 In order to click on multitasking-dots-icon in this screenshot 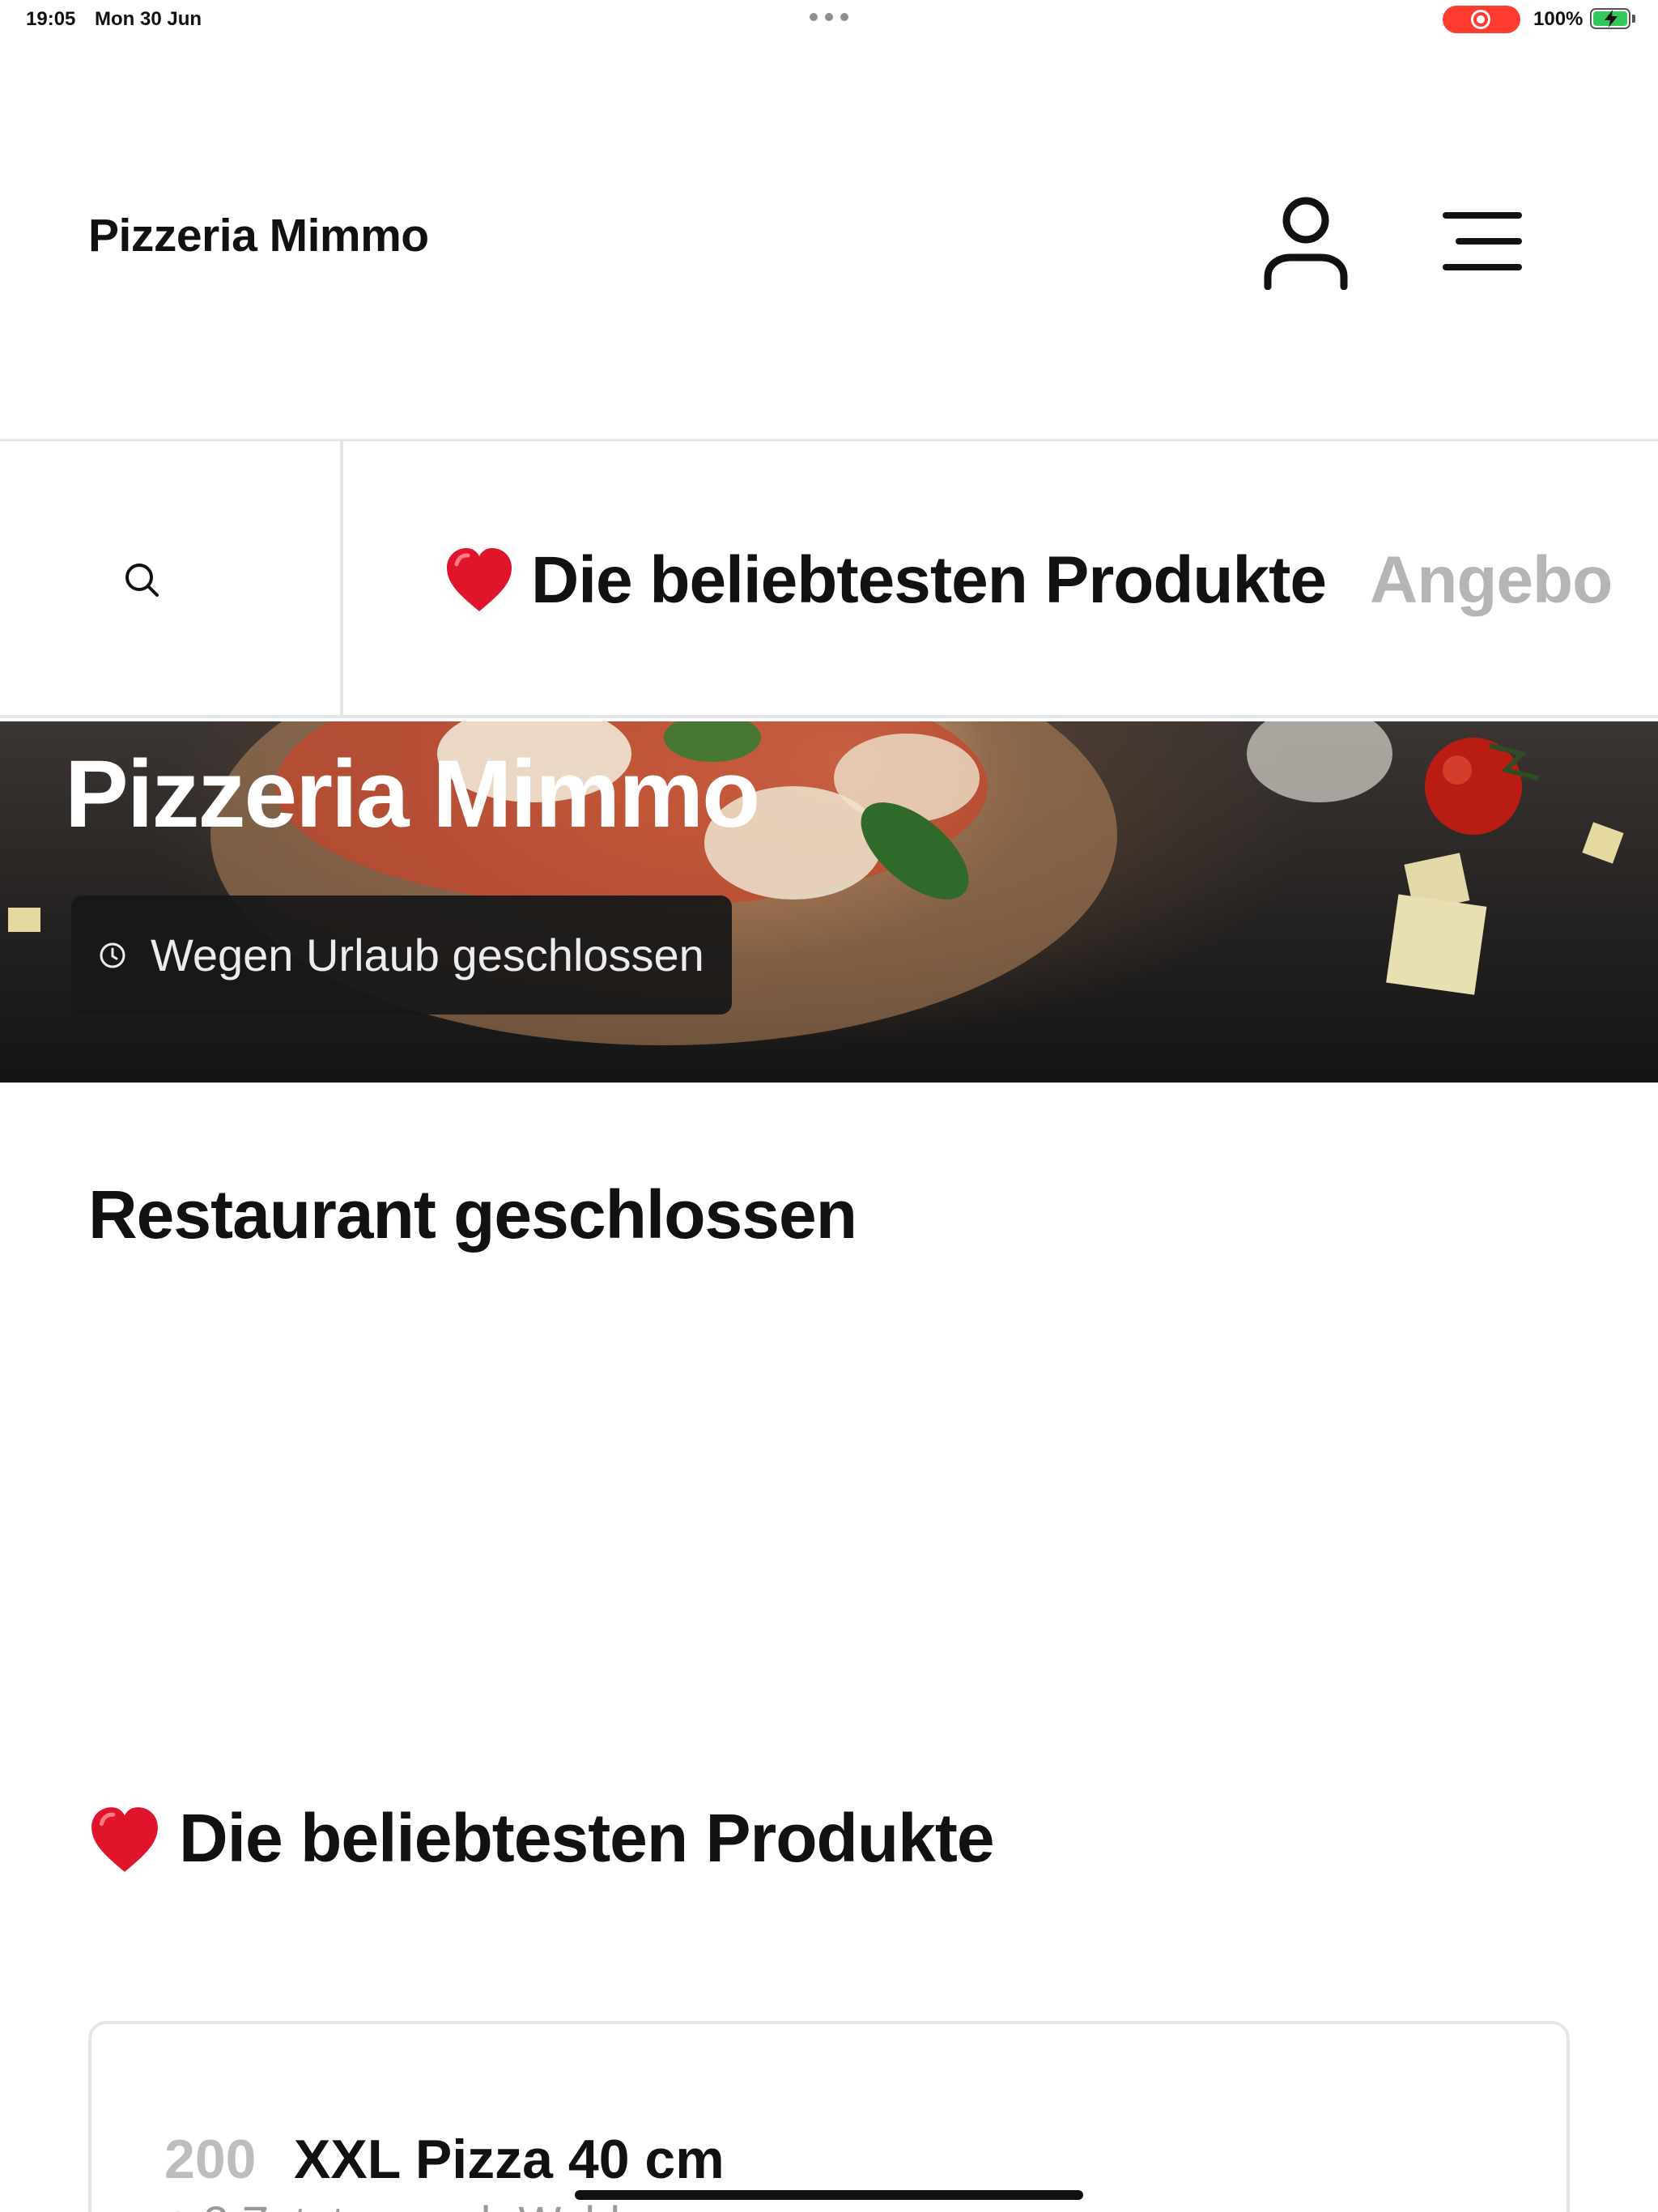, I will do `click(829, 18)`.